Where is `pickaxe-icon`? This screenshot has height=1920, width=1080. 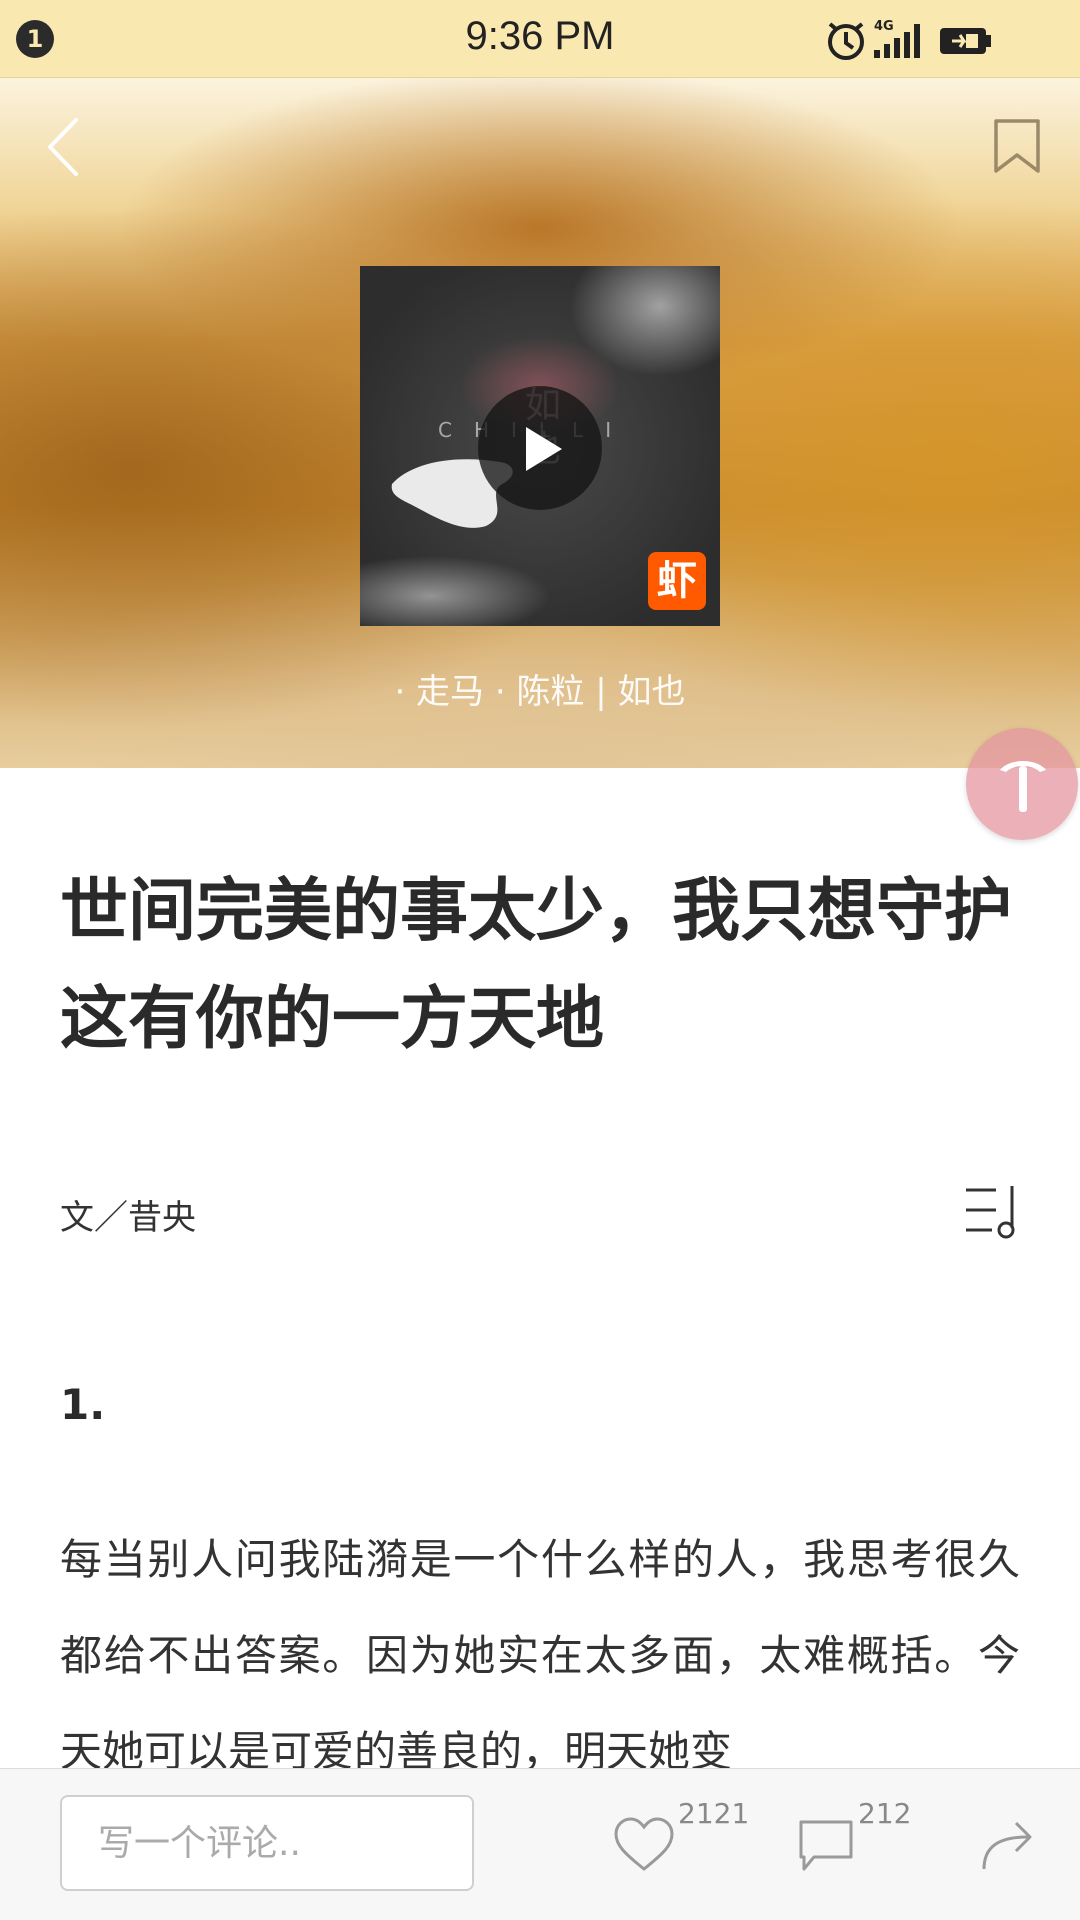 pickaxe-icon is located at coordinates (1023, 786).